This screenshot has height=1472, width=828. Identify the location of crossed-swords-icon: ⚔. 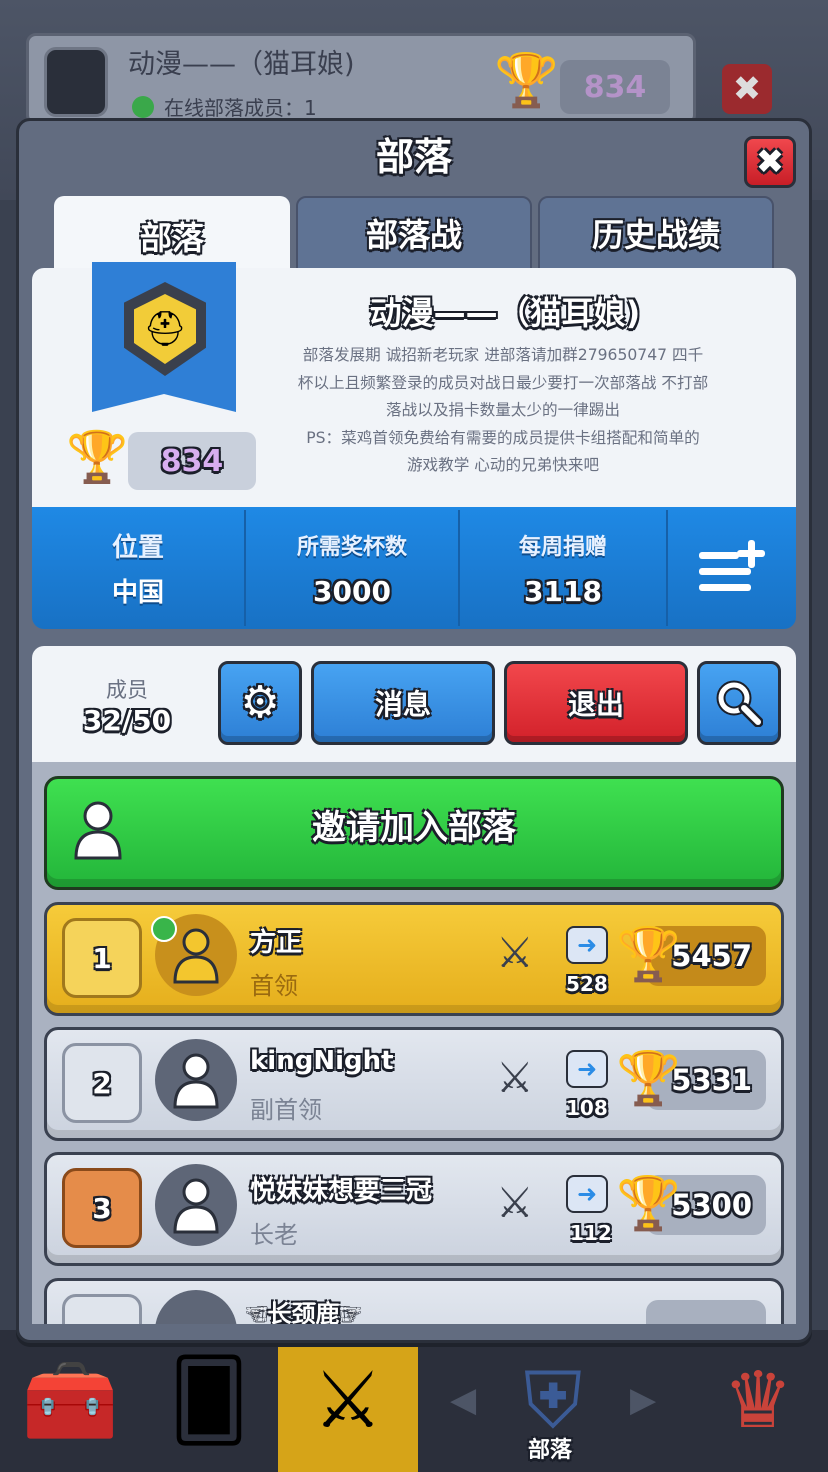
(348, 1401).